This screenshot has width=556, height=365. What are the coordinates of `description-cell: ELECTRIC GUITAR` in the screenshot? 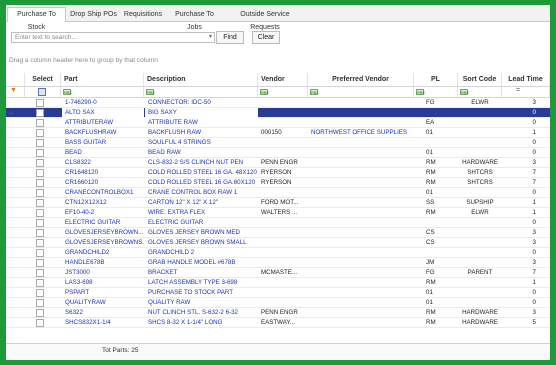 It's located at (201, 223).